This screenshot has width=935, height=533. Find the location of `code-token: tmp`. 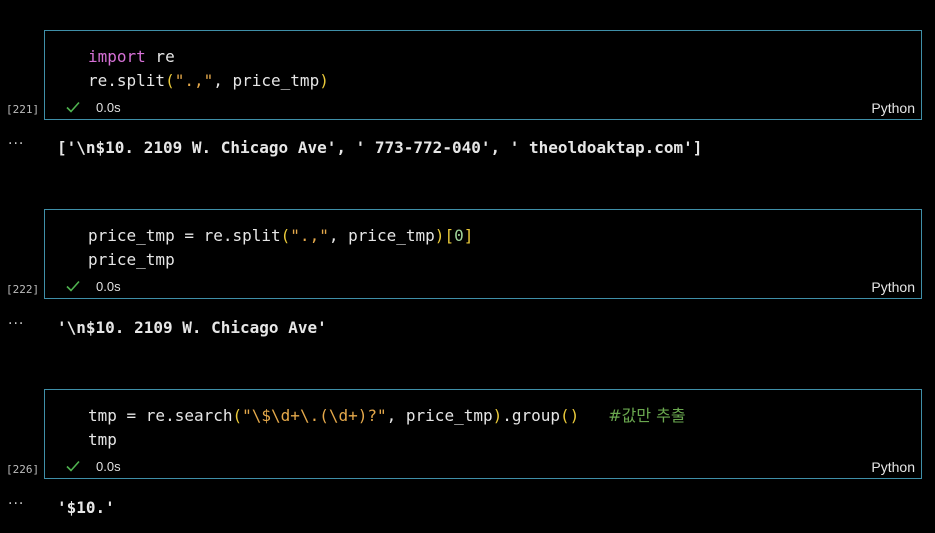

code-token: tmp is located at coordinates (102, 439).